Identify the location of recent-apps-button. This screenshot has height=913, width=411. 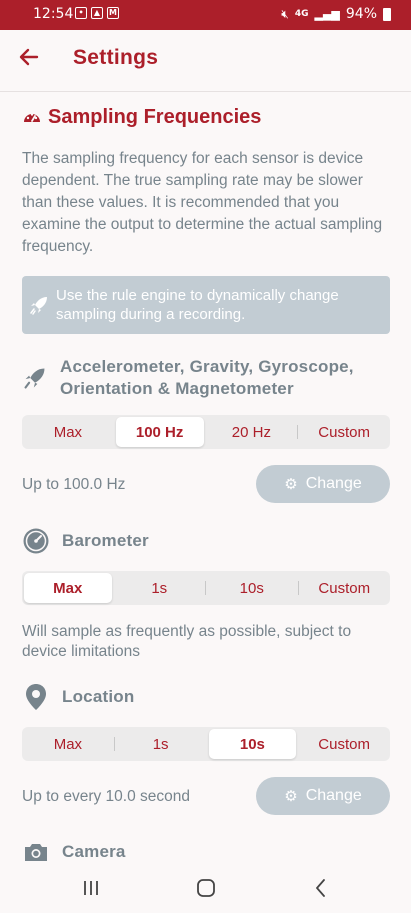
(91, 888).